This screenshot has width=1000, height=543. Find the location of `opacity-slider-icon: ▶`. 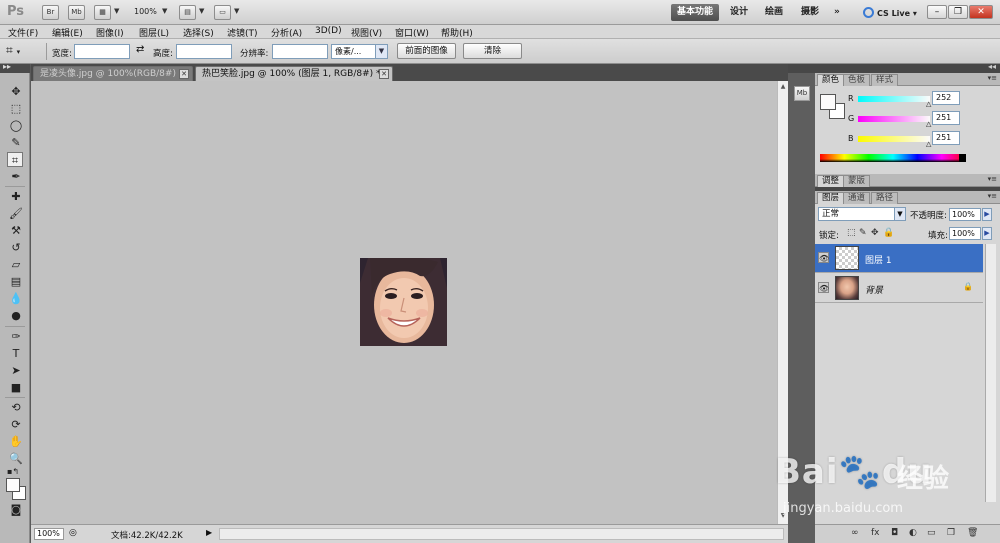

opacity-slider-icon: ▶ is located at coordinates (987, 214).